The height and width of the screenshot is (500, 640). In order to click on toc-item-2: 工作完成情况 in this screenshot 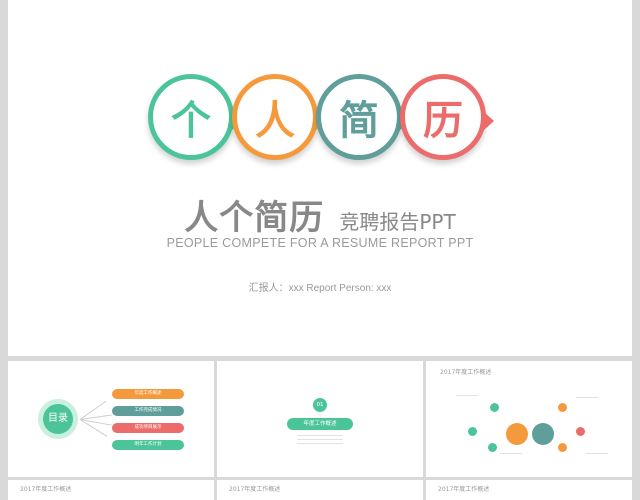, I will do `click(148, 411)`.